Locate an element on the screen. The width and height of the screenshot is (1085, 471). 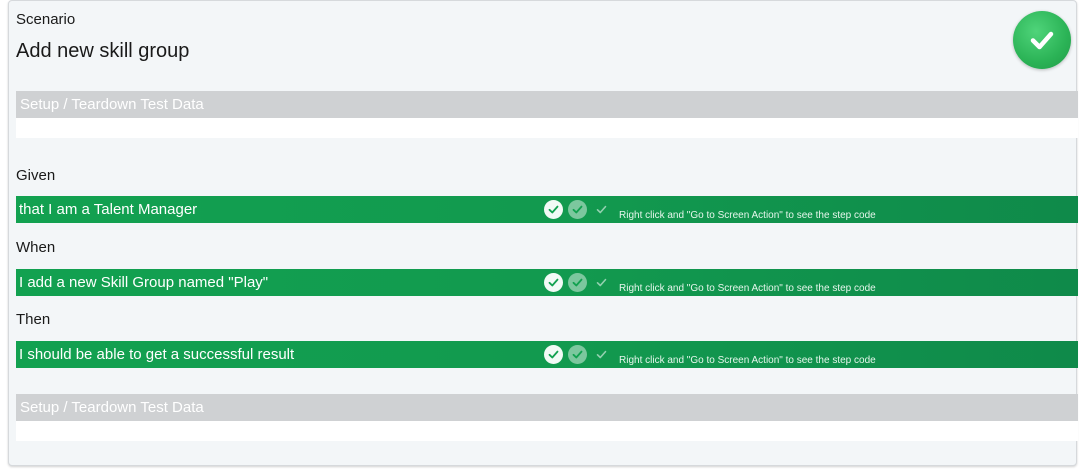
step-text: that I am a Talent Manager is located at coordinates (108, 209).